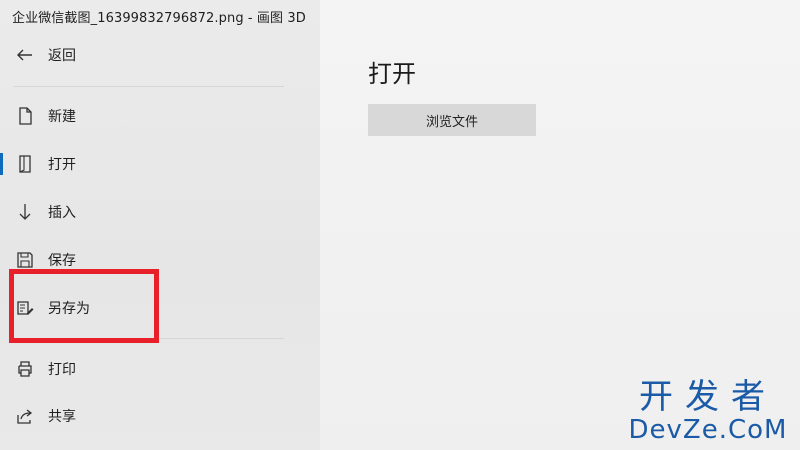  What do you see at coordinates (62, 117) in the screenshot?
I see `sidebar-item-label: 新建` at bounding box center [62, 117].